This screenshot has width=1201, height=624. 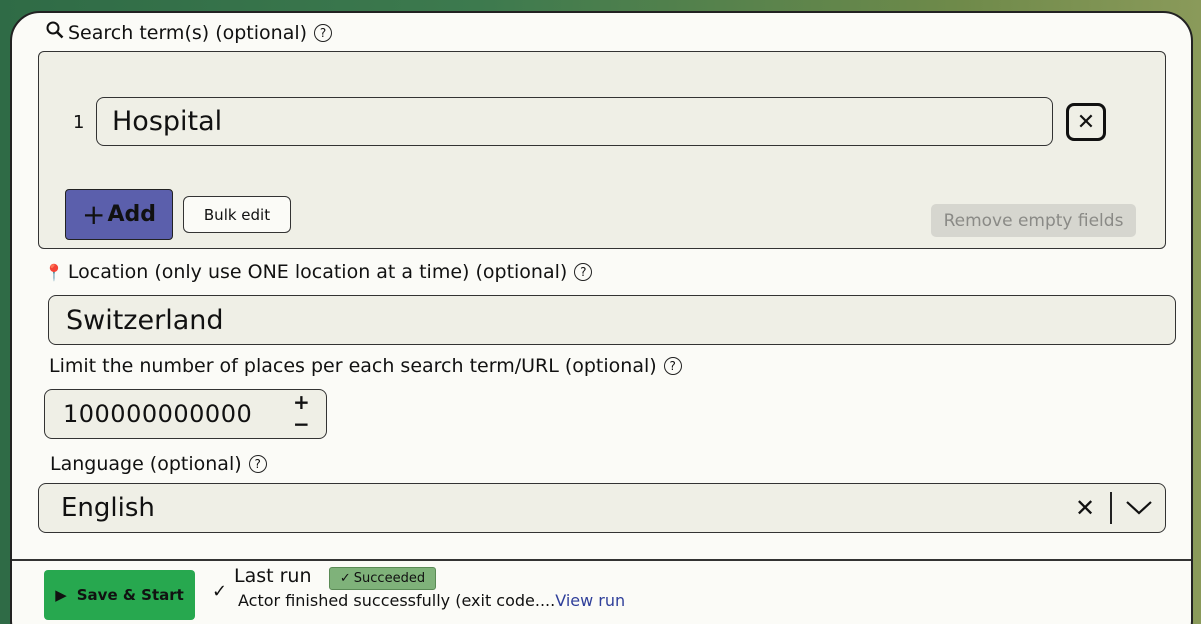 I want to click on limit-stepper: 100000000000 + −, so click(x=185, y=414).